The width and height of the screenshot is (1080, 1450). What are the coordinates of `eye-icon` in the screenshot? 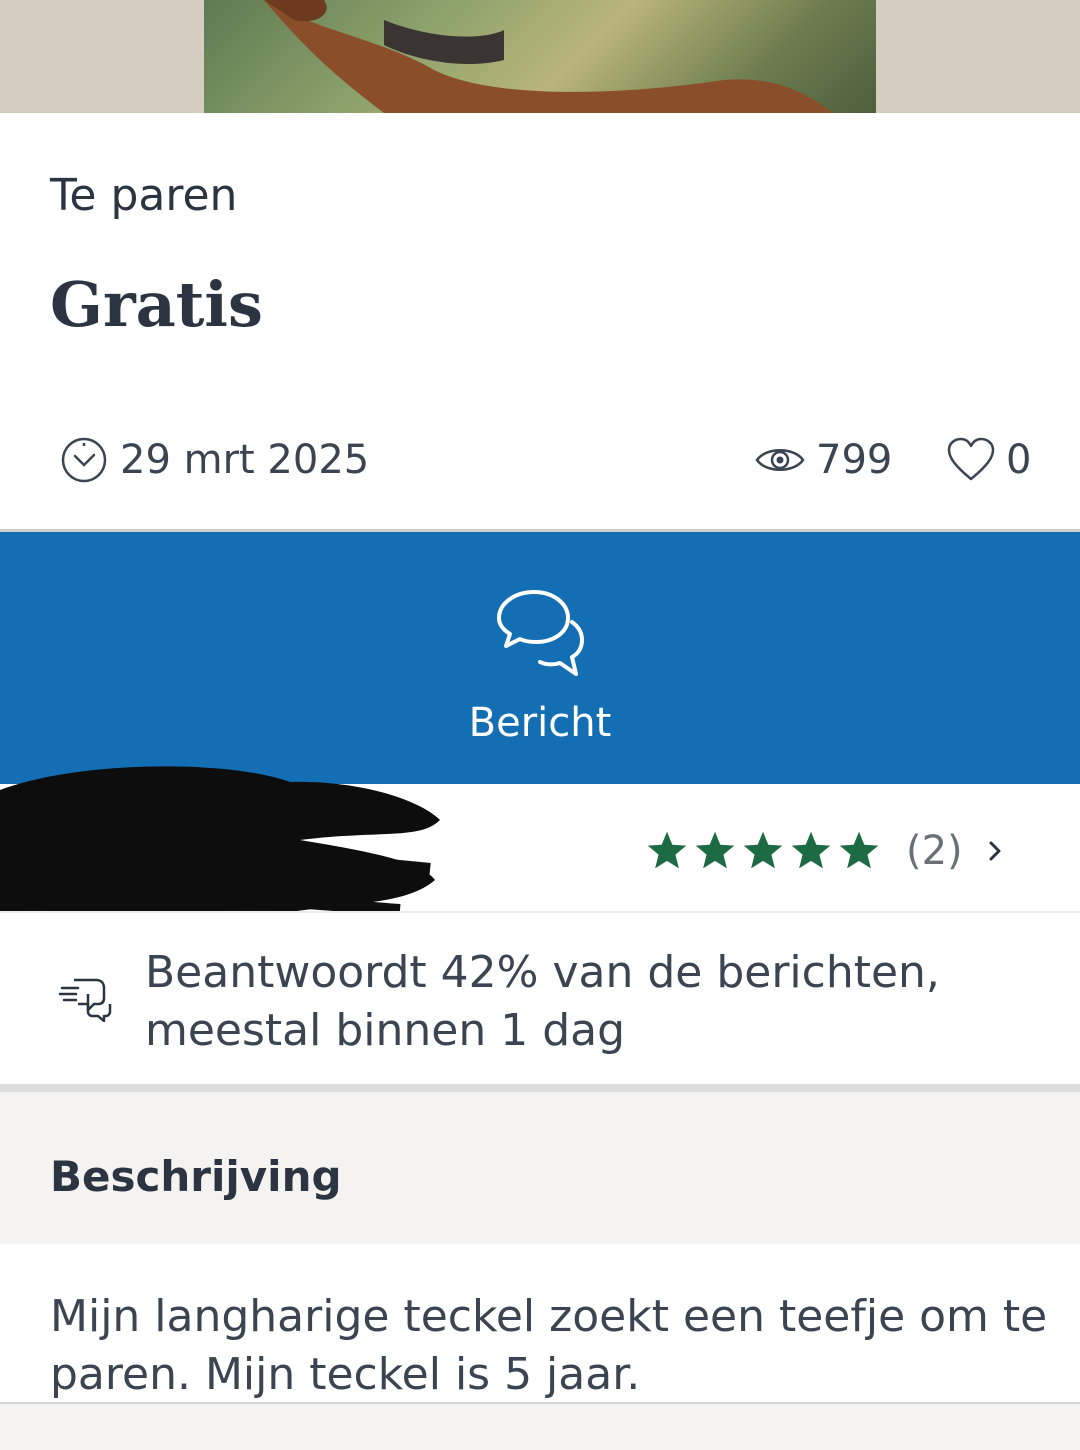 It's located at (780, 460).